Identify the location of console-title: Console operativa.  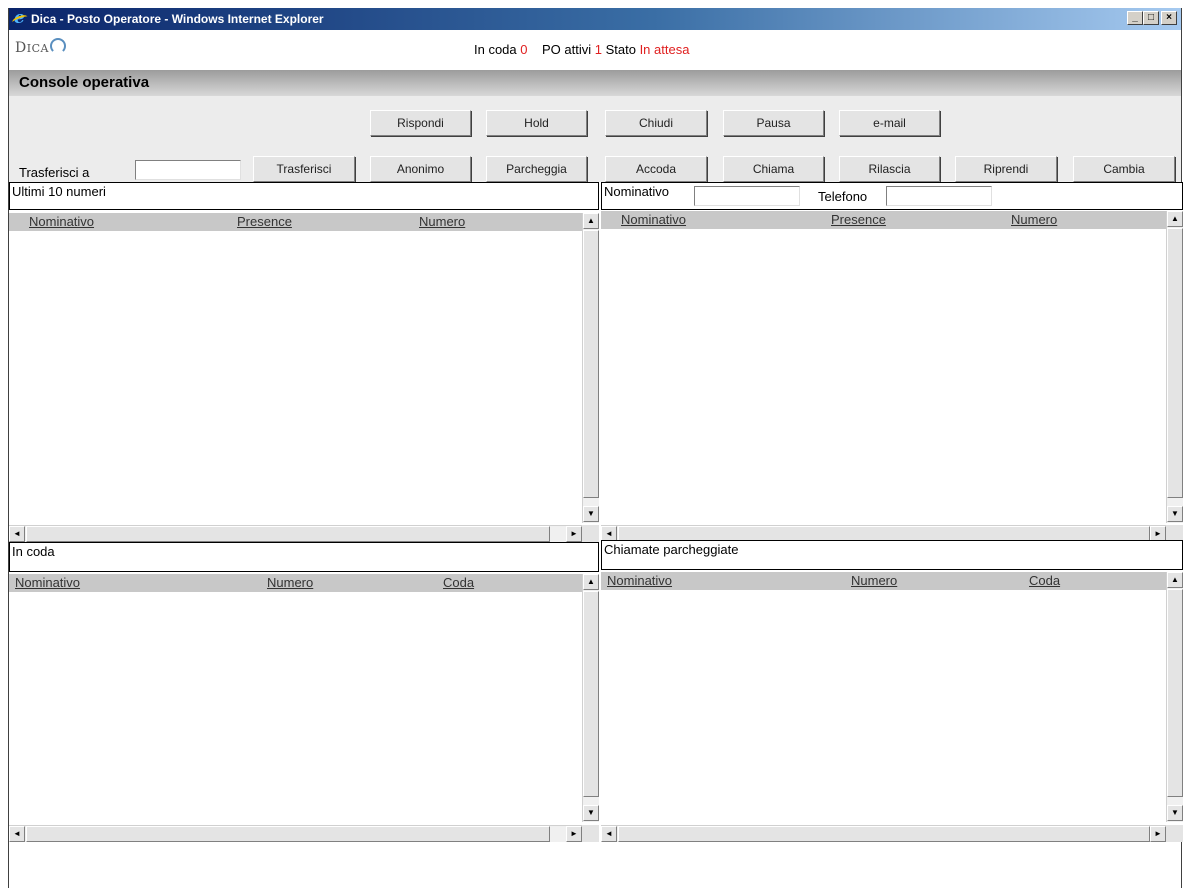
(595, 83).